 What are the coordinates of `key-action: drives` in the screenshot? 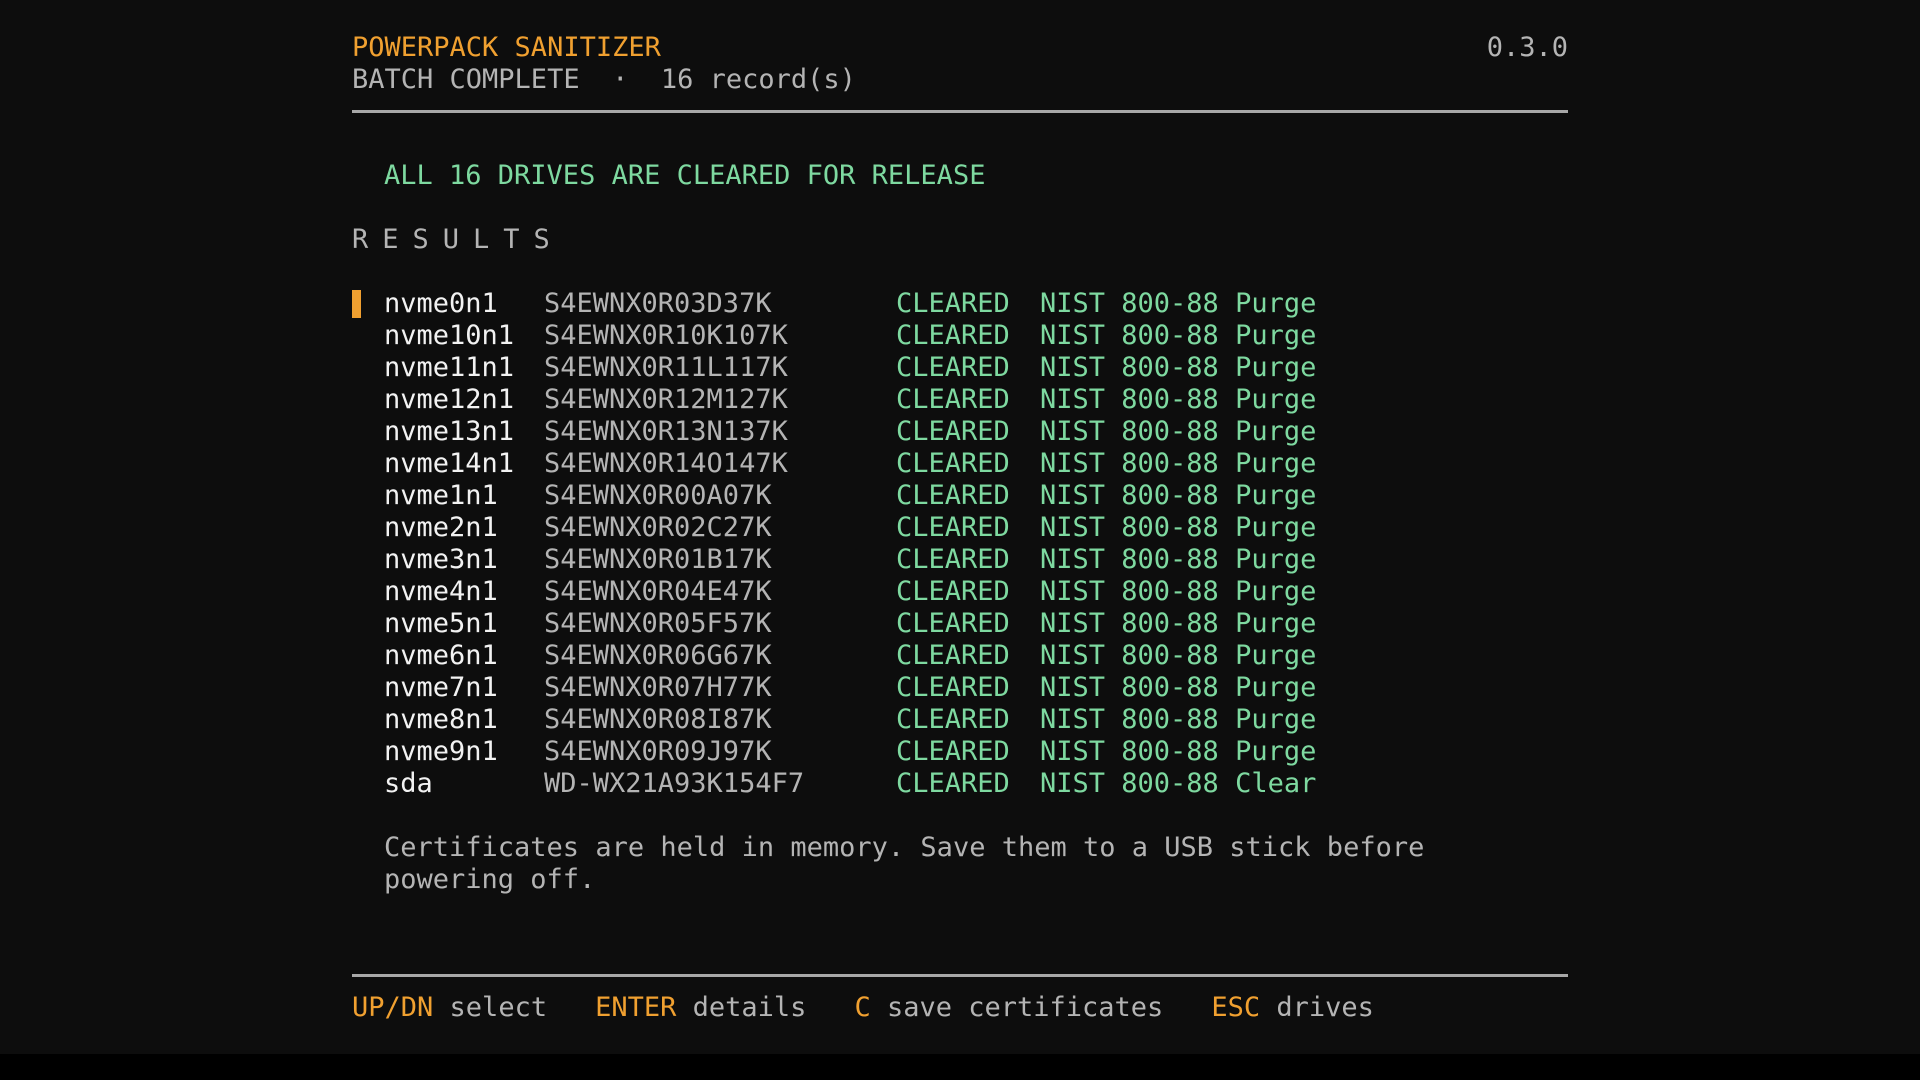 It's located at (1325, 1007).